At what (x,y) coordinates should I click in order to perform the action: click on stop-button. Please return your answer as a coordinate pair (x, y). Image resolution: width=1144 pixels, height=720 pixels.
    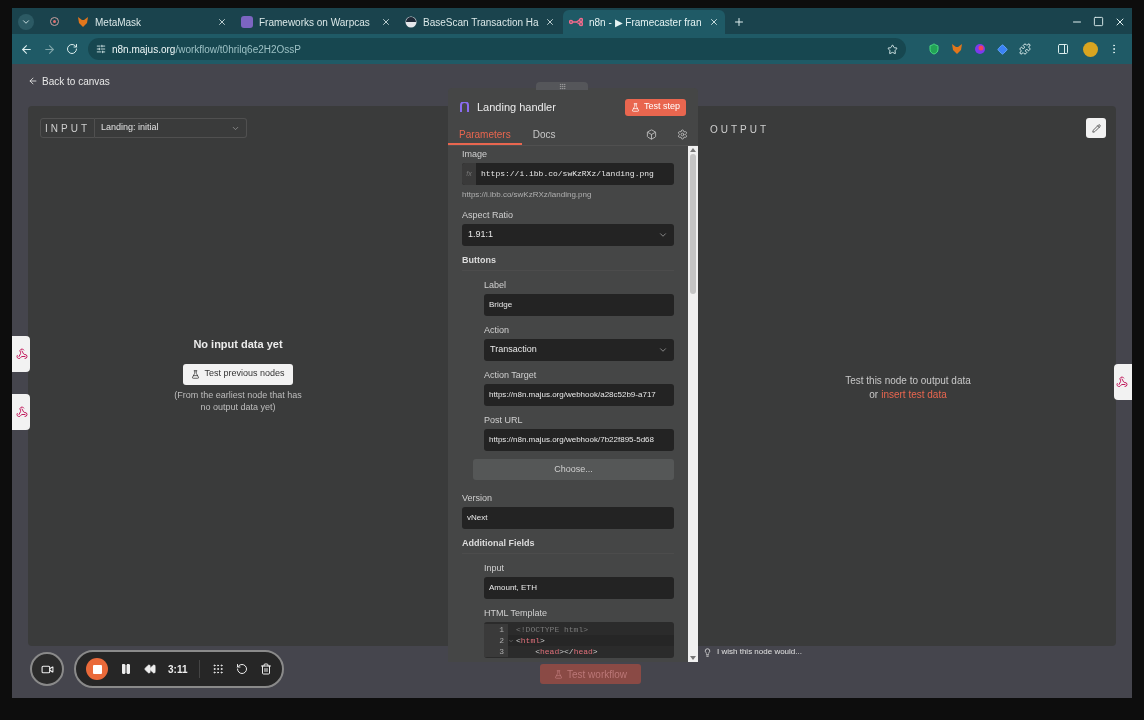
    Looking at the image, I should click on (97, 669).